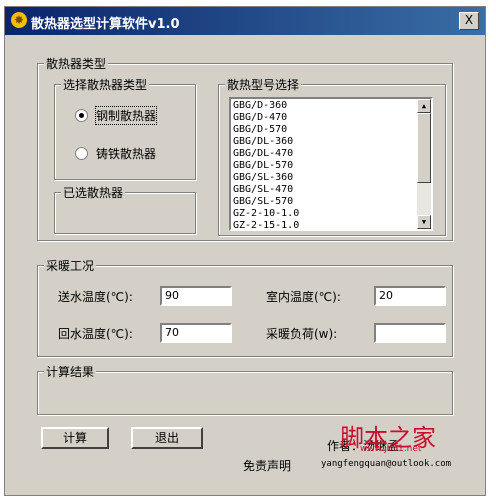 This screenshot has height=500, width=496. What do you see at coordinates (19, 20) in the screenshot?
I see `app-icon: ✸` at bounding box center [19, 20].